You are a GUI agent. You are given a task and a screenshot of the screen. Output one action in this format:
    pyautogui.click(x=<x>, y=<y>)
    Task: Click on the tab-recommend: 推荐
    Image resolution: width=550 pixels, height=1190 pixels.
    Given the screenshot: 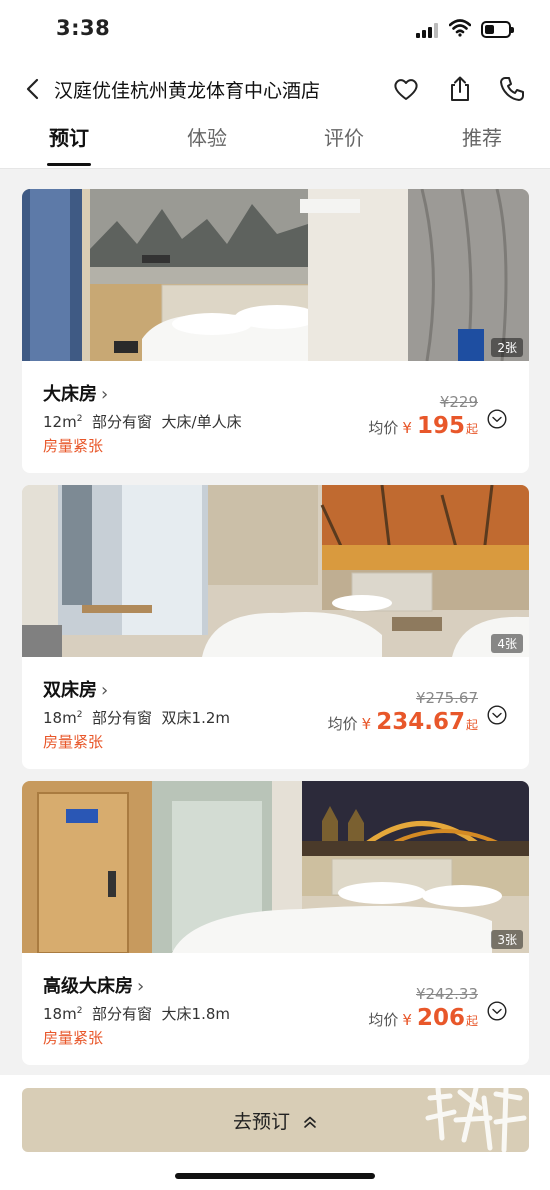 What is the action you would take?
    pyautogui.click(x=482, y=136)
    